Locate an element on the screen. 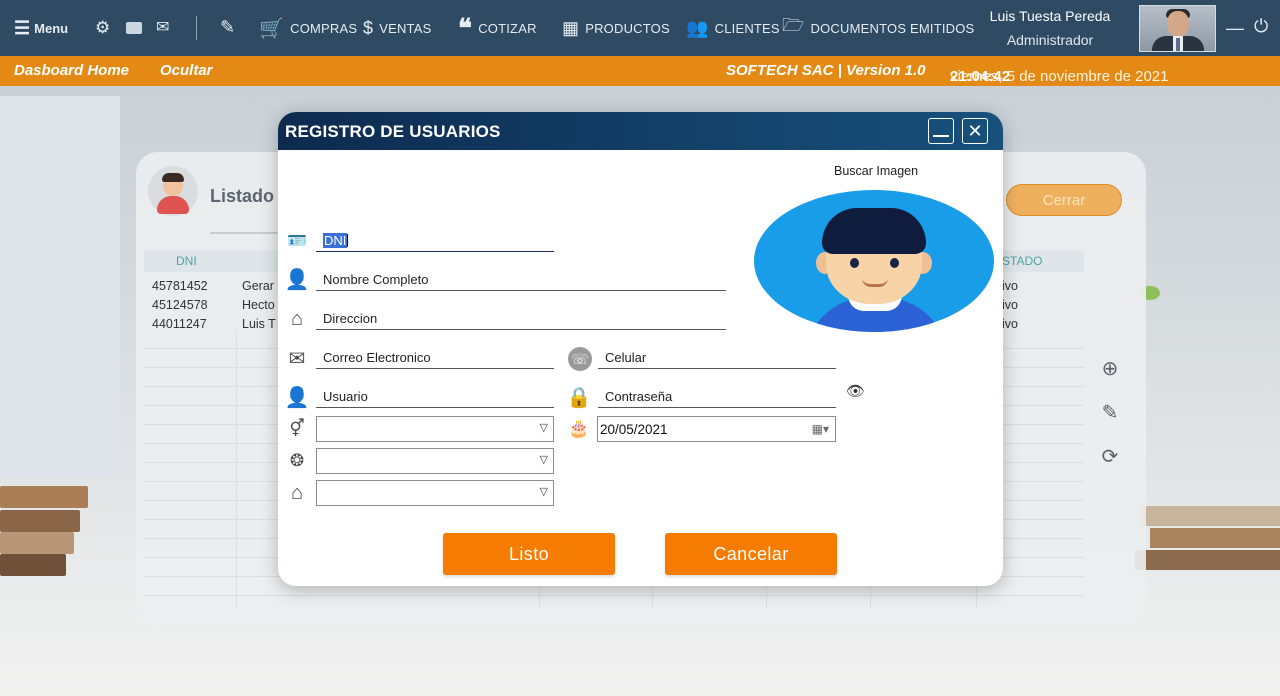 This screenshot has height=696, width=1280. row-name: Gerar is located at coordinates (258, 286).